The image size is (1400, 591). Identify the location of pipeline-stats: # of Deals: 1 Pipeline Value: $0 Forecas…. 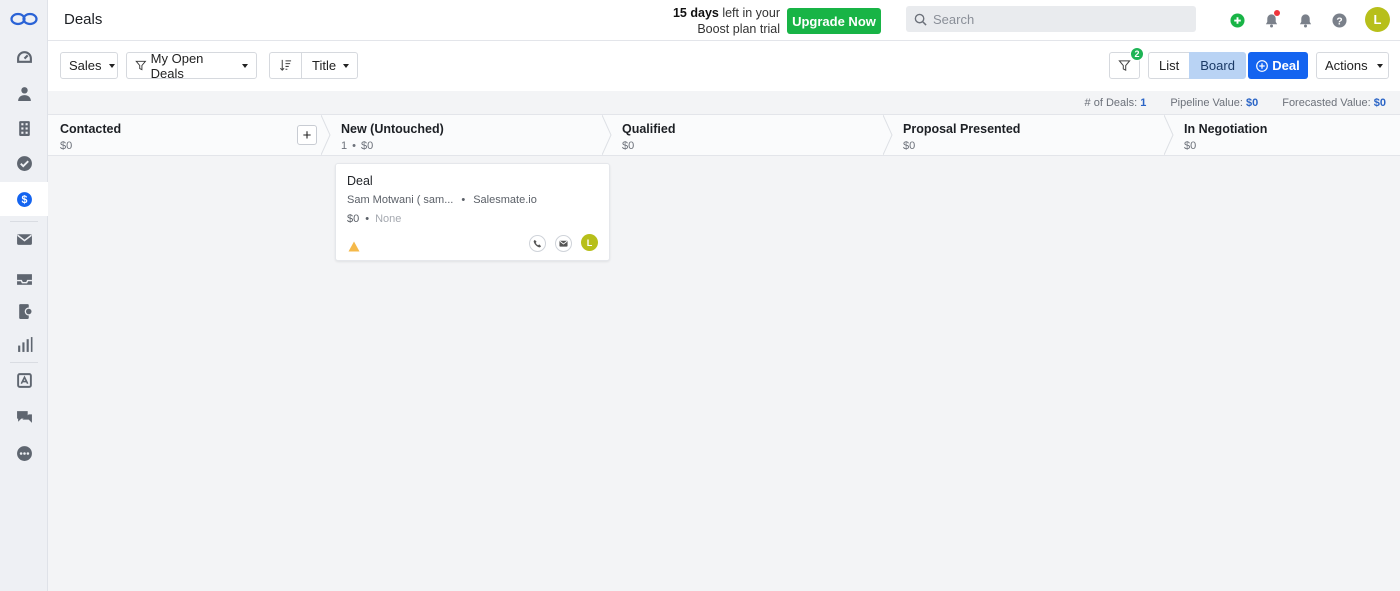
(724, 102).